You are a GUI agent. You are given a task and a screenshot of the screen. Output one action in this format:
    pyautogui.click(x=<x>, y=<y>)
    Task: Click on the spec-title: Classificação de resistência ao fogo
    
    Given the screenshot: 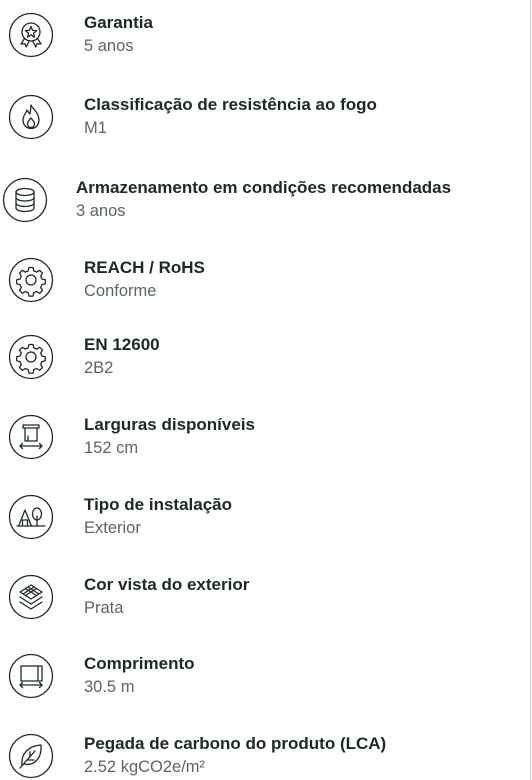 What is the action you would take?
    pyautogui.click(x=230, y=104)
    